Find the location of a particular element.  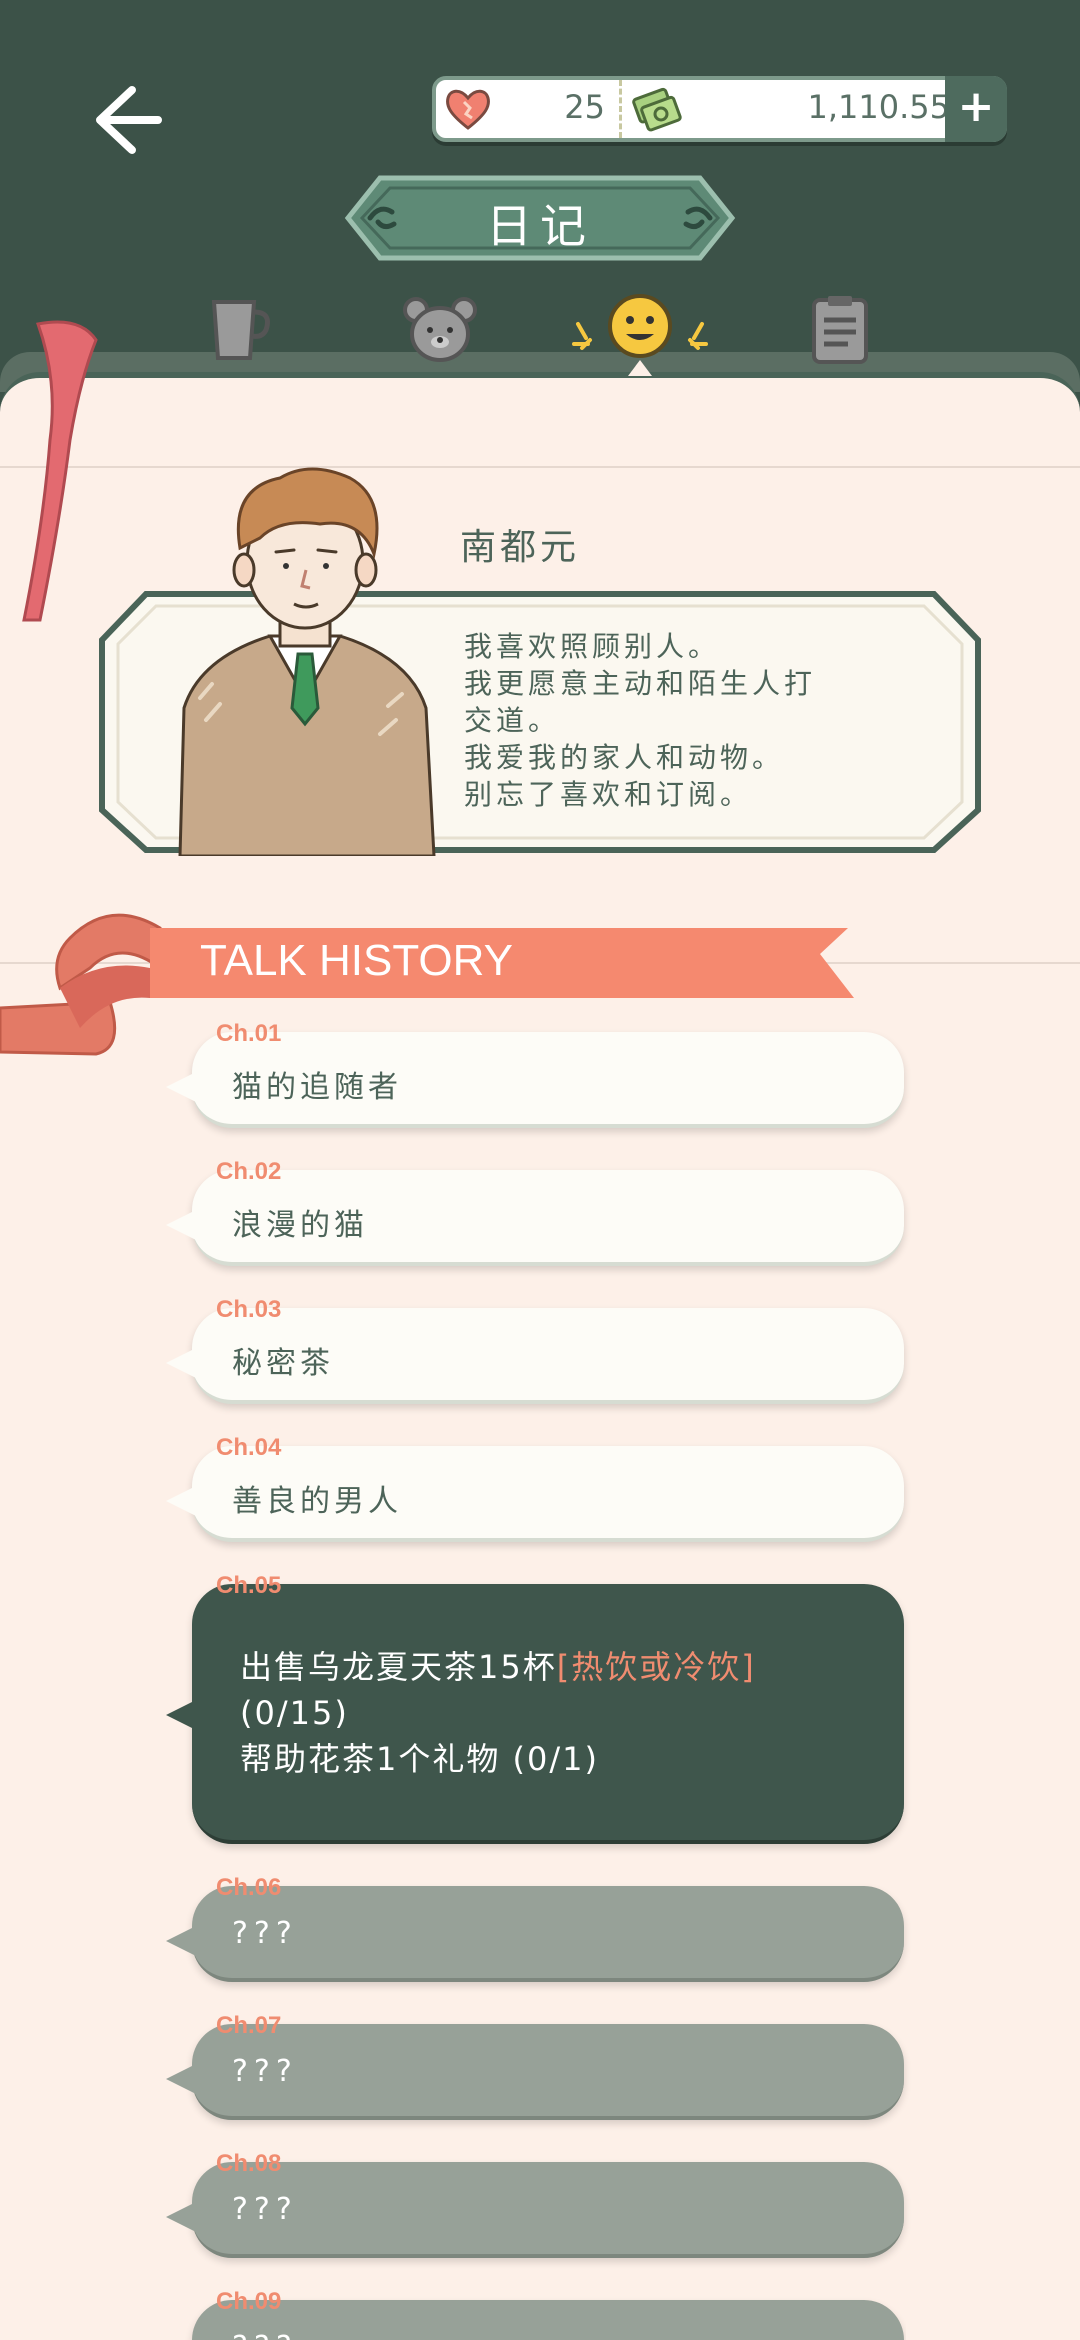

chapter-bubble: 善良的男人 is located at coordinates (535, 1494).